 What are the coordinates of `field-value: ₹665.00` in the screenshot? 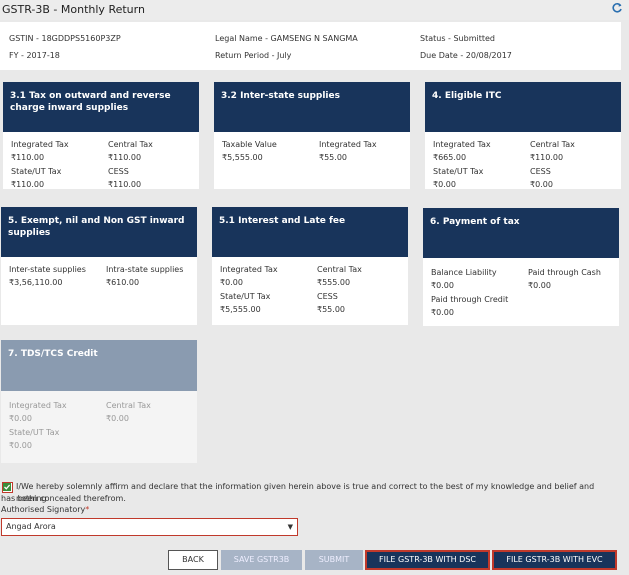 It's located at (450, 157).